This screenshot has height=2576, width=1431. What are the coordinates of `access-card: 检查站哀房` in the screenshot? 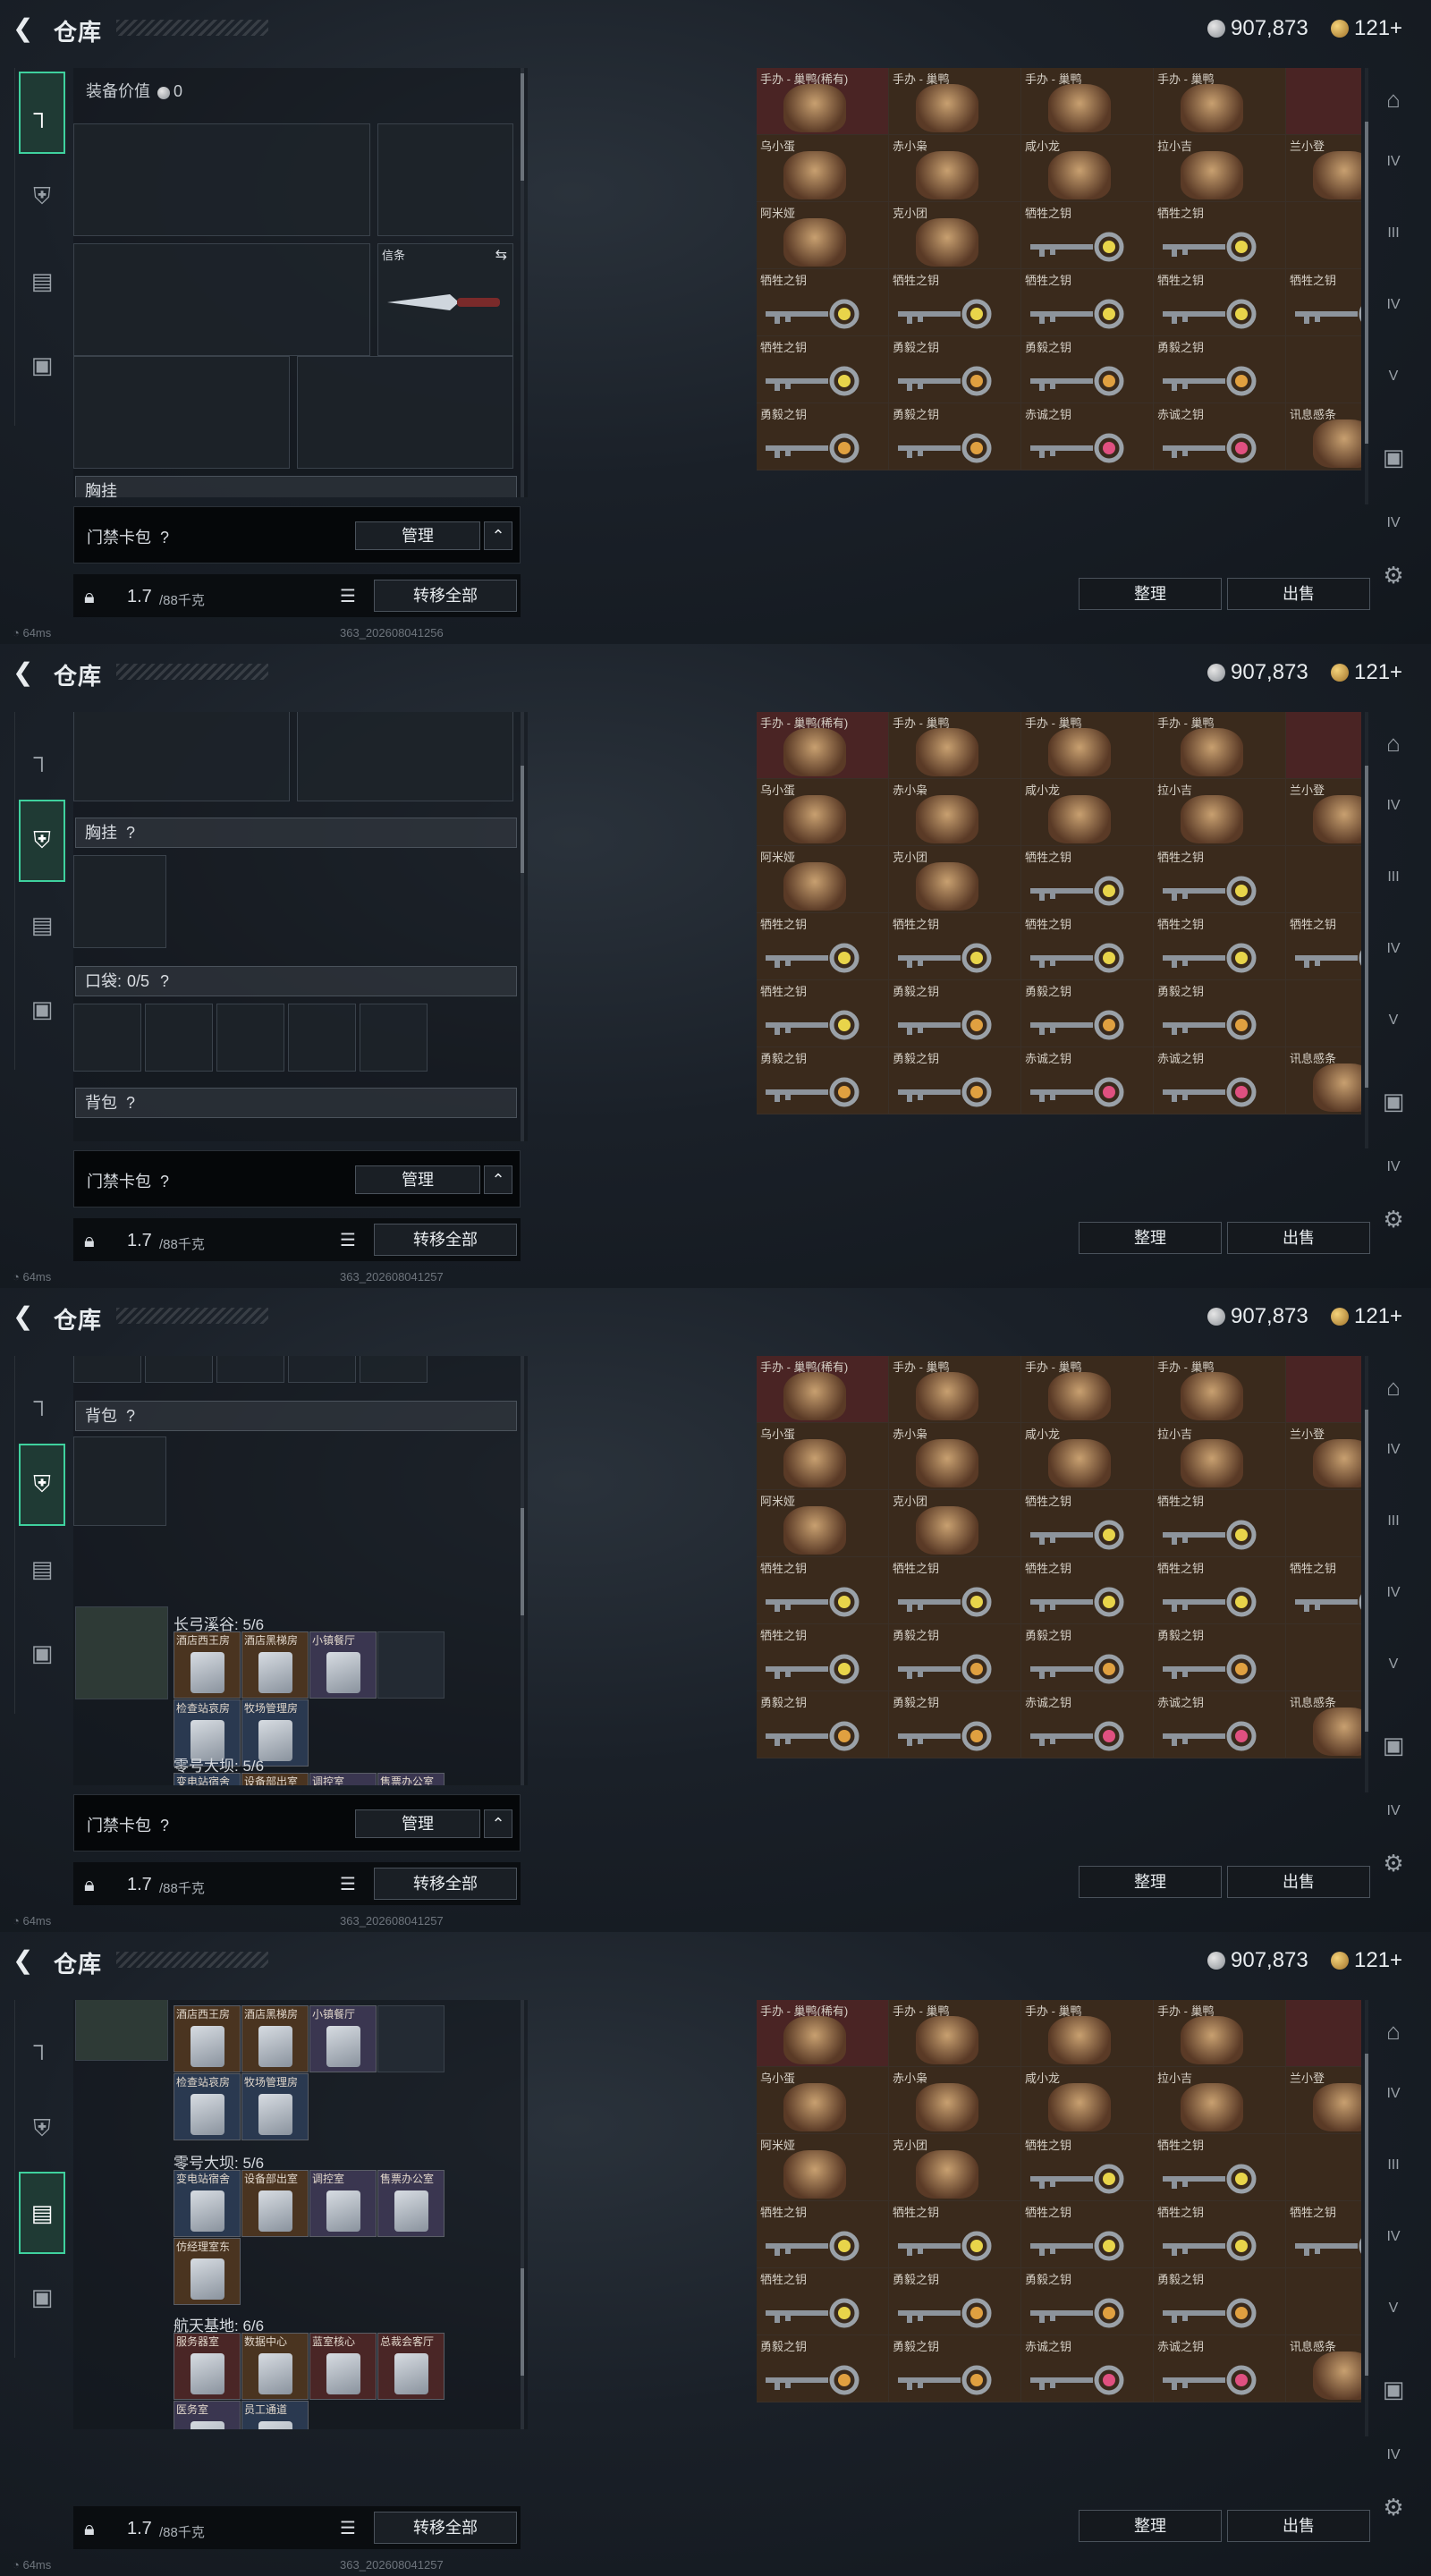 It's located at (208, 2106).